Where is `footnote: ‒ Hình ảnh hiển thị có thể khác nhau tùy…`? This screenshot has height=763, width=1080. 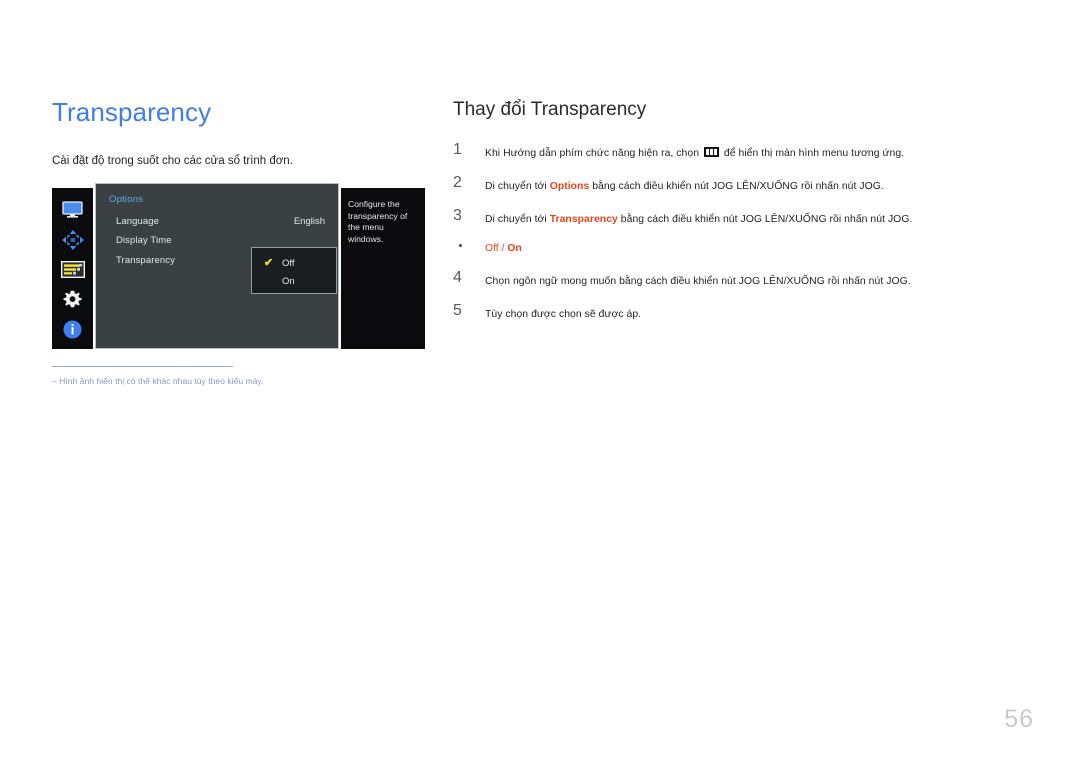 footnote: ‒ Hình ảnh hiển thị có thể khác nhau tùy… is located at coordinates (237, 376).